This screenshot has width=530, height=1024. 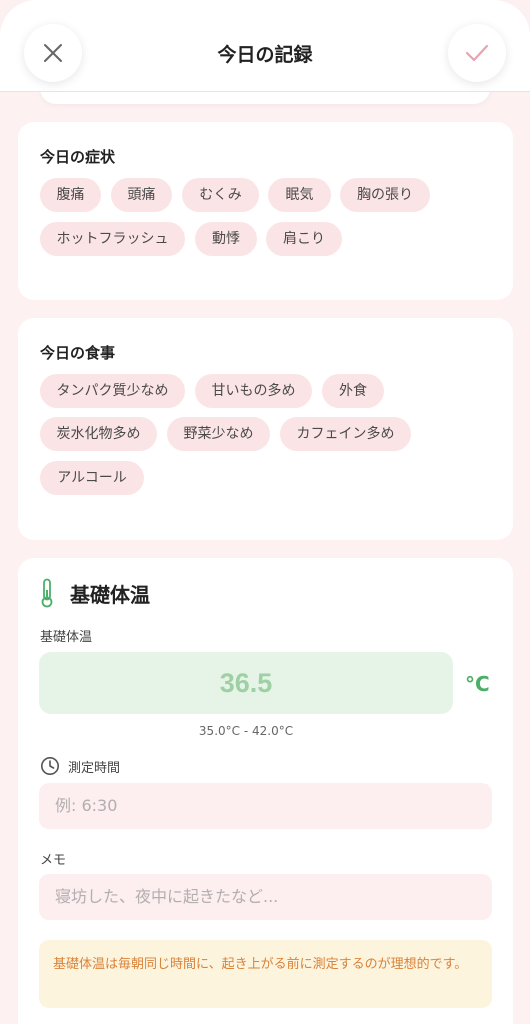 What do you see at coordinates (246, 731) in the screenshot?
I see `bbt-range: 35.0°C - 42.0°C` at bounding box center [246, 731].